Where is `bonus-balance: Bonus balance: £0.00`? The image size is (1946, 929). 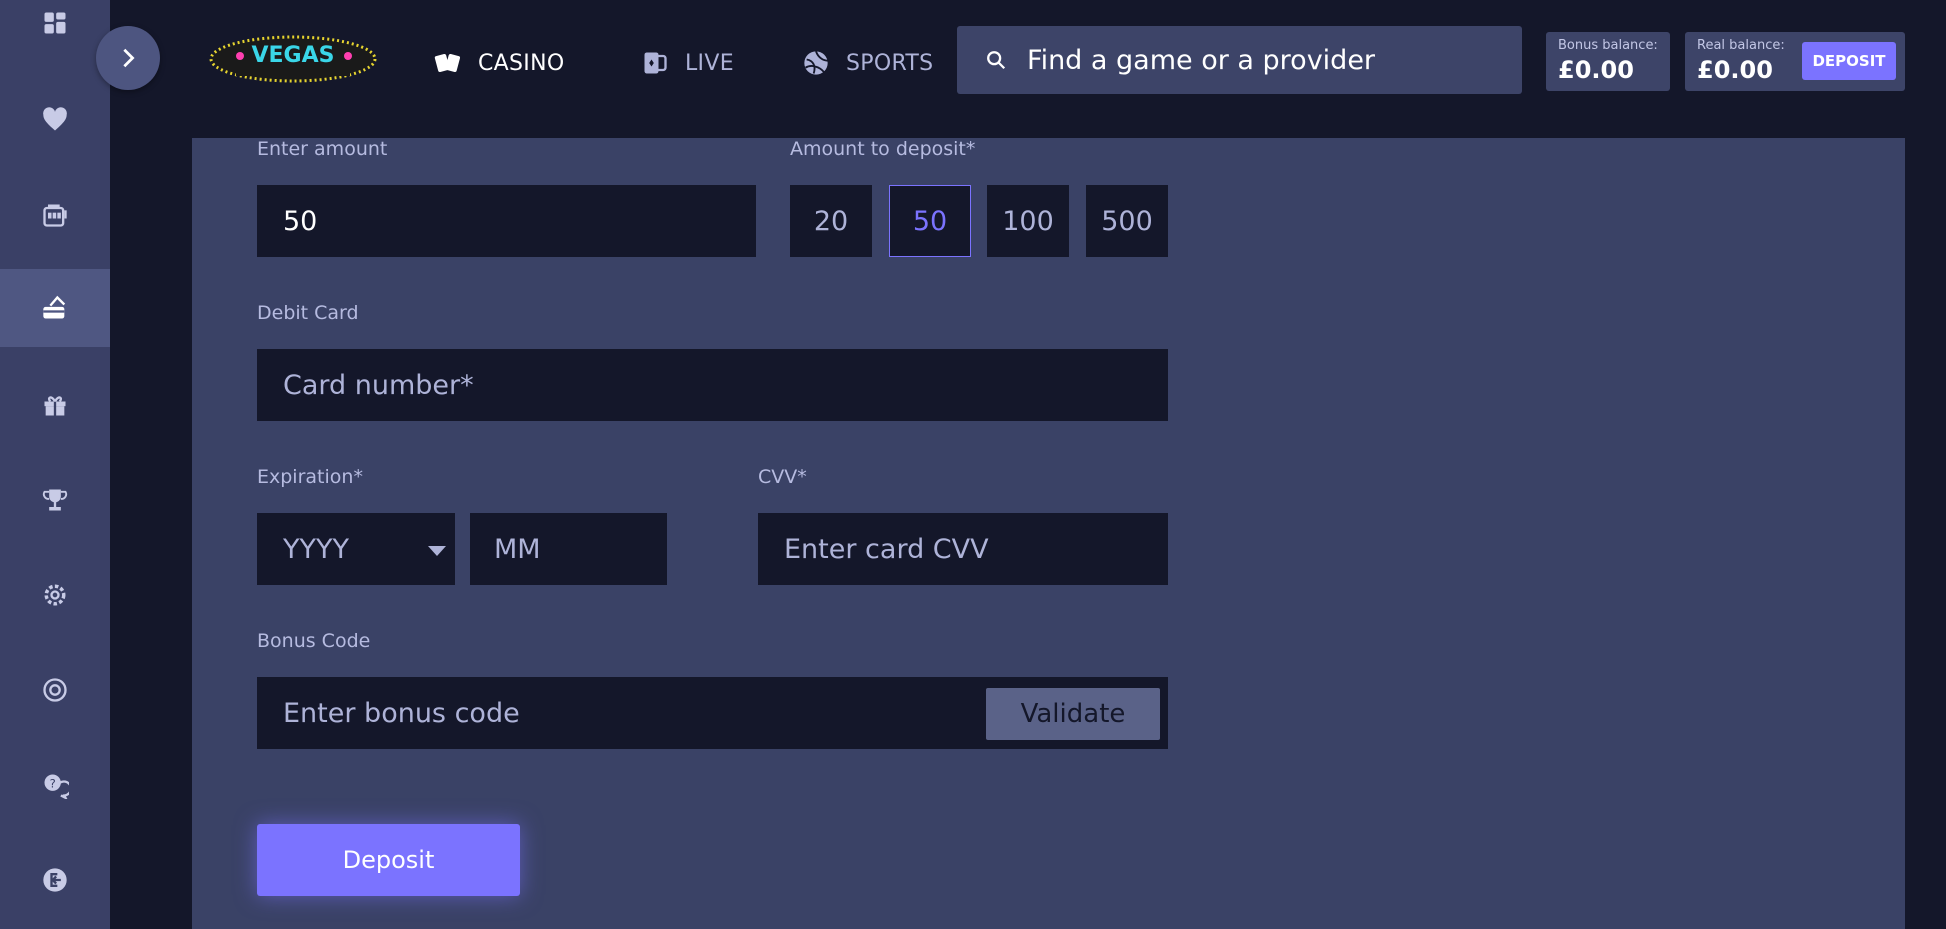 bonus-balance: Bonus balance: £0.00 is located at coordinates (1608, 61).